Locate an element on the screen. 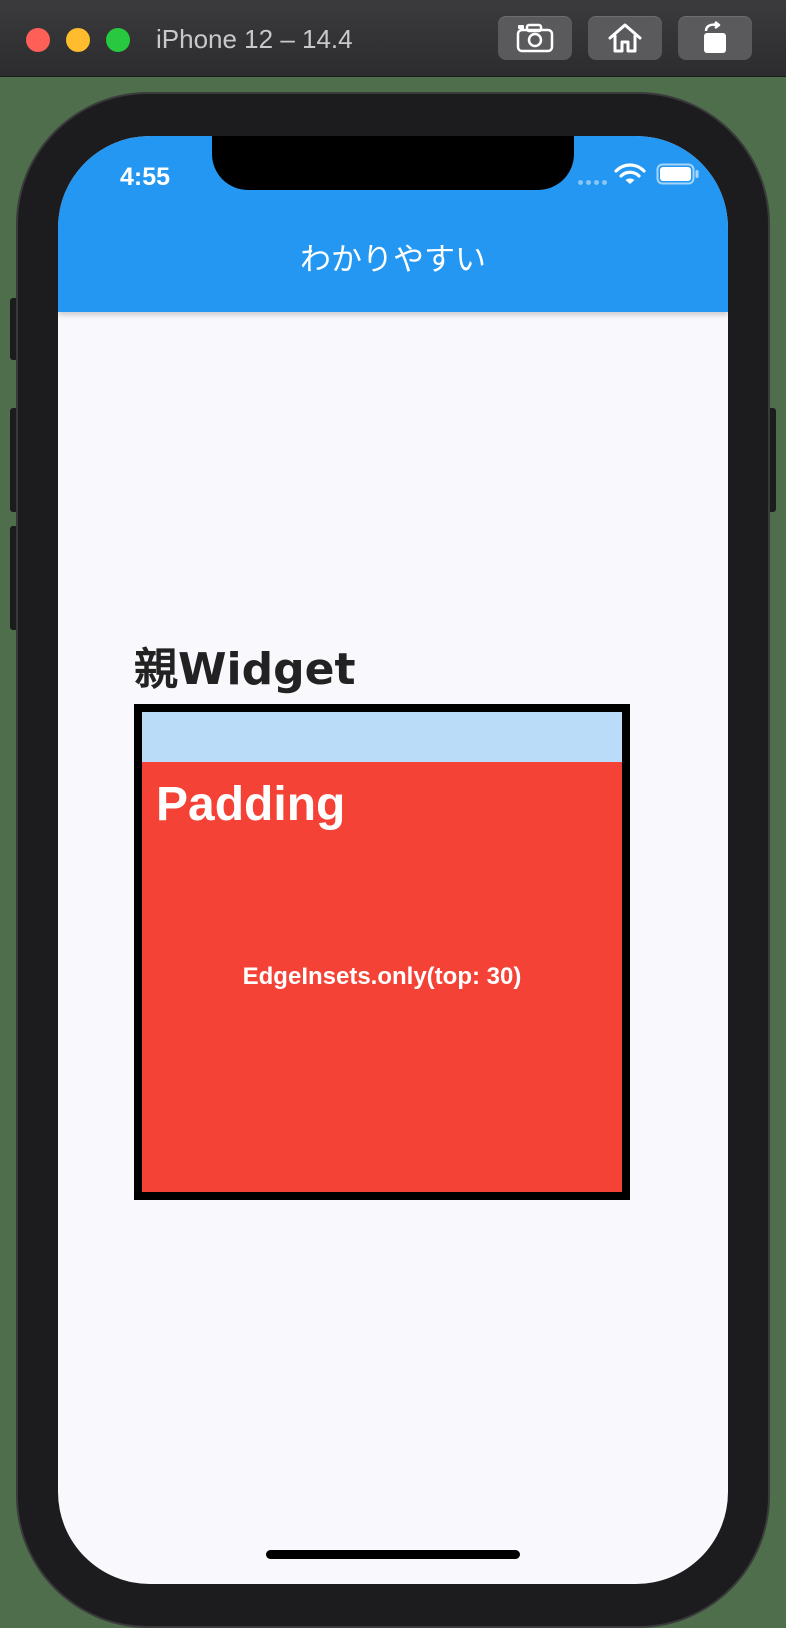  zoom-window-button is located at coordinates (118, 40).